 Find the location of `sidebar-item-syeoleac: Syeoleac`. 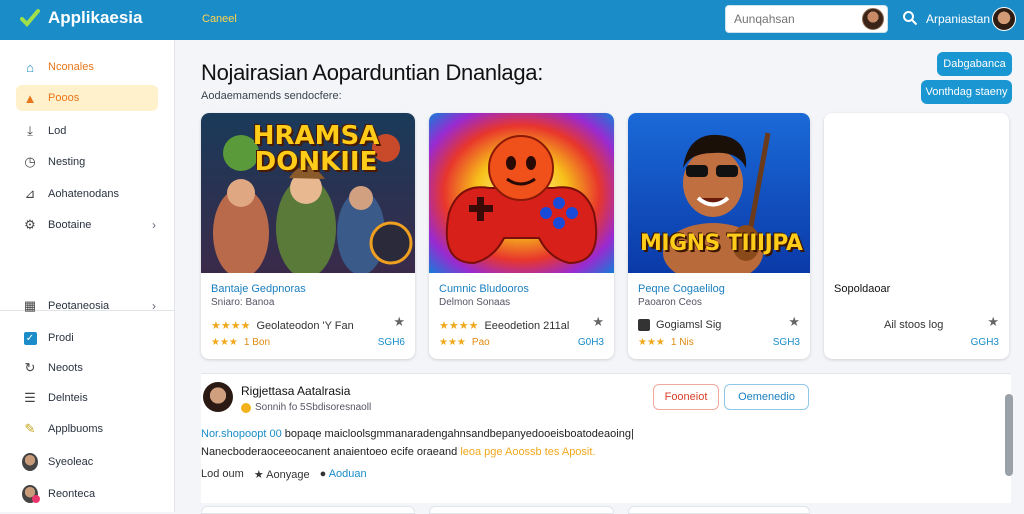

sidebar-item-syeoleac: Syeoleac is located at coordinates (87, 462).